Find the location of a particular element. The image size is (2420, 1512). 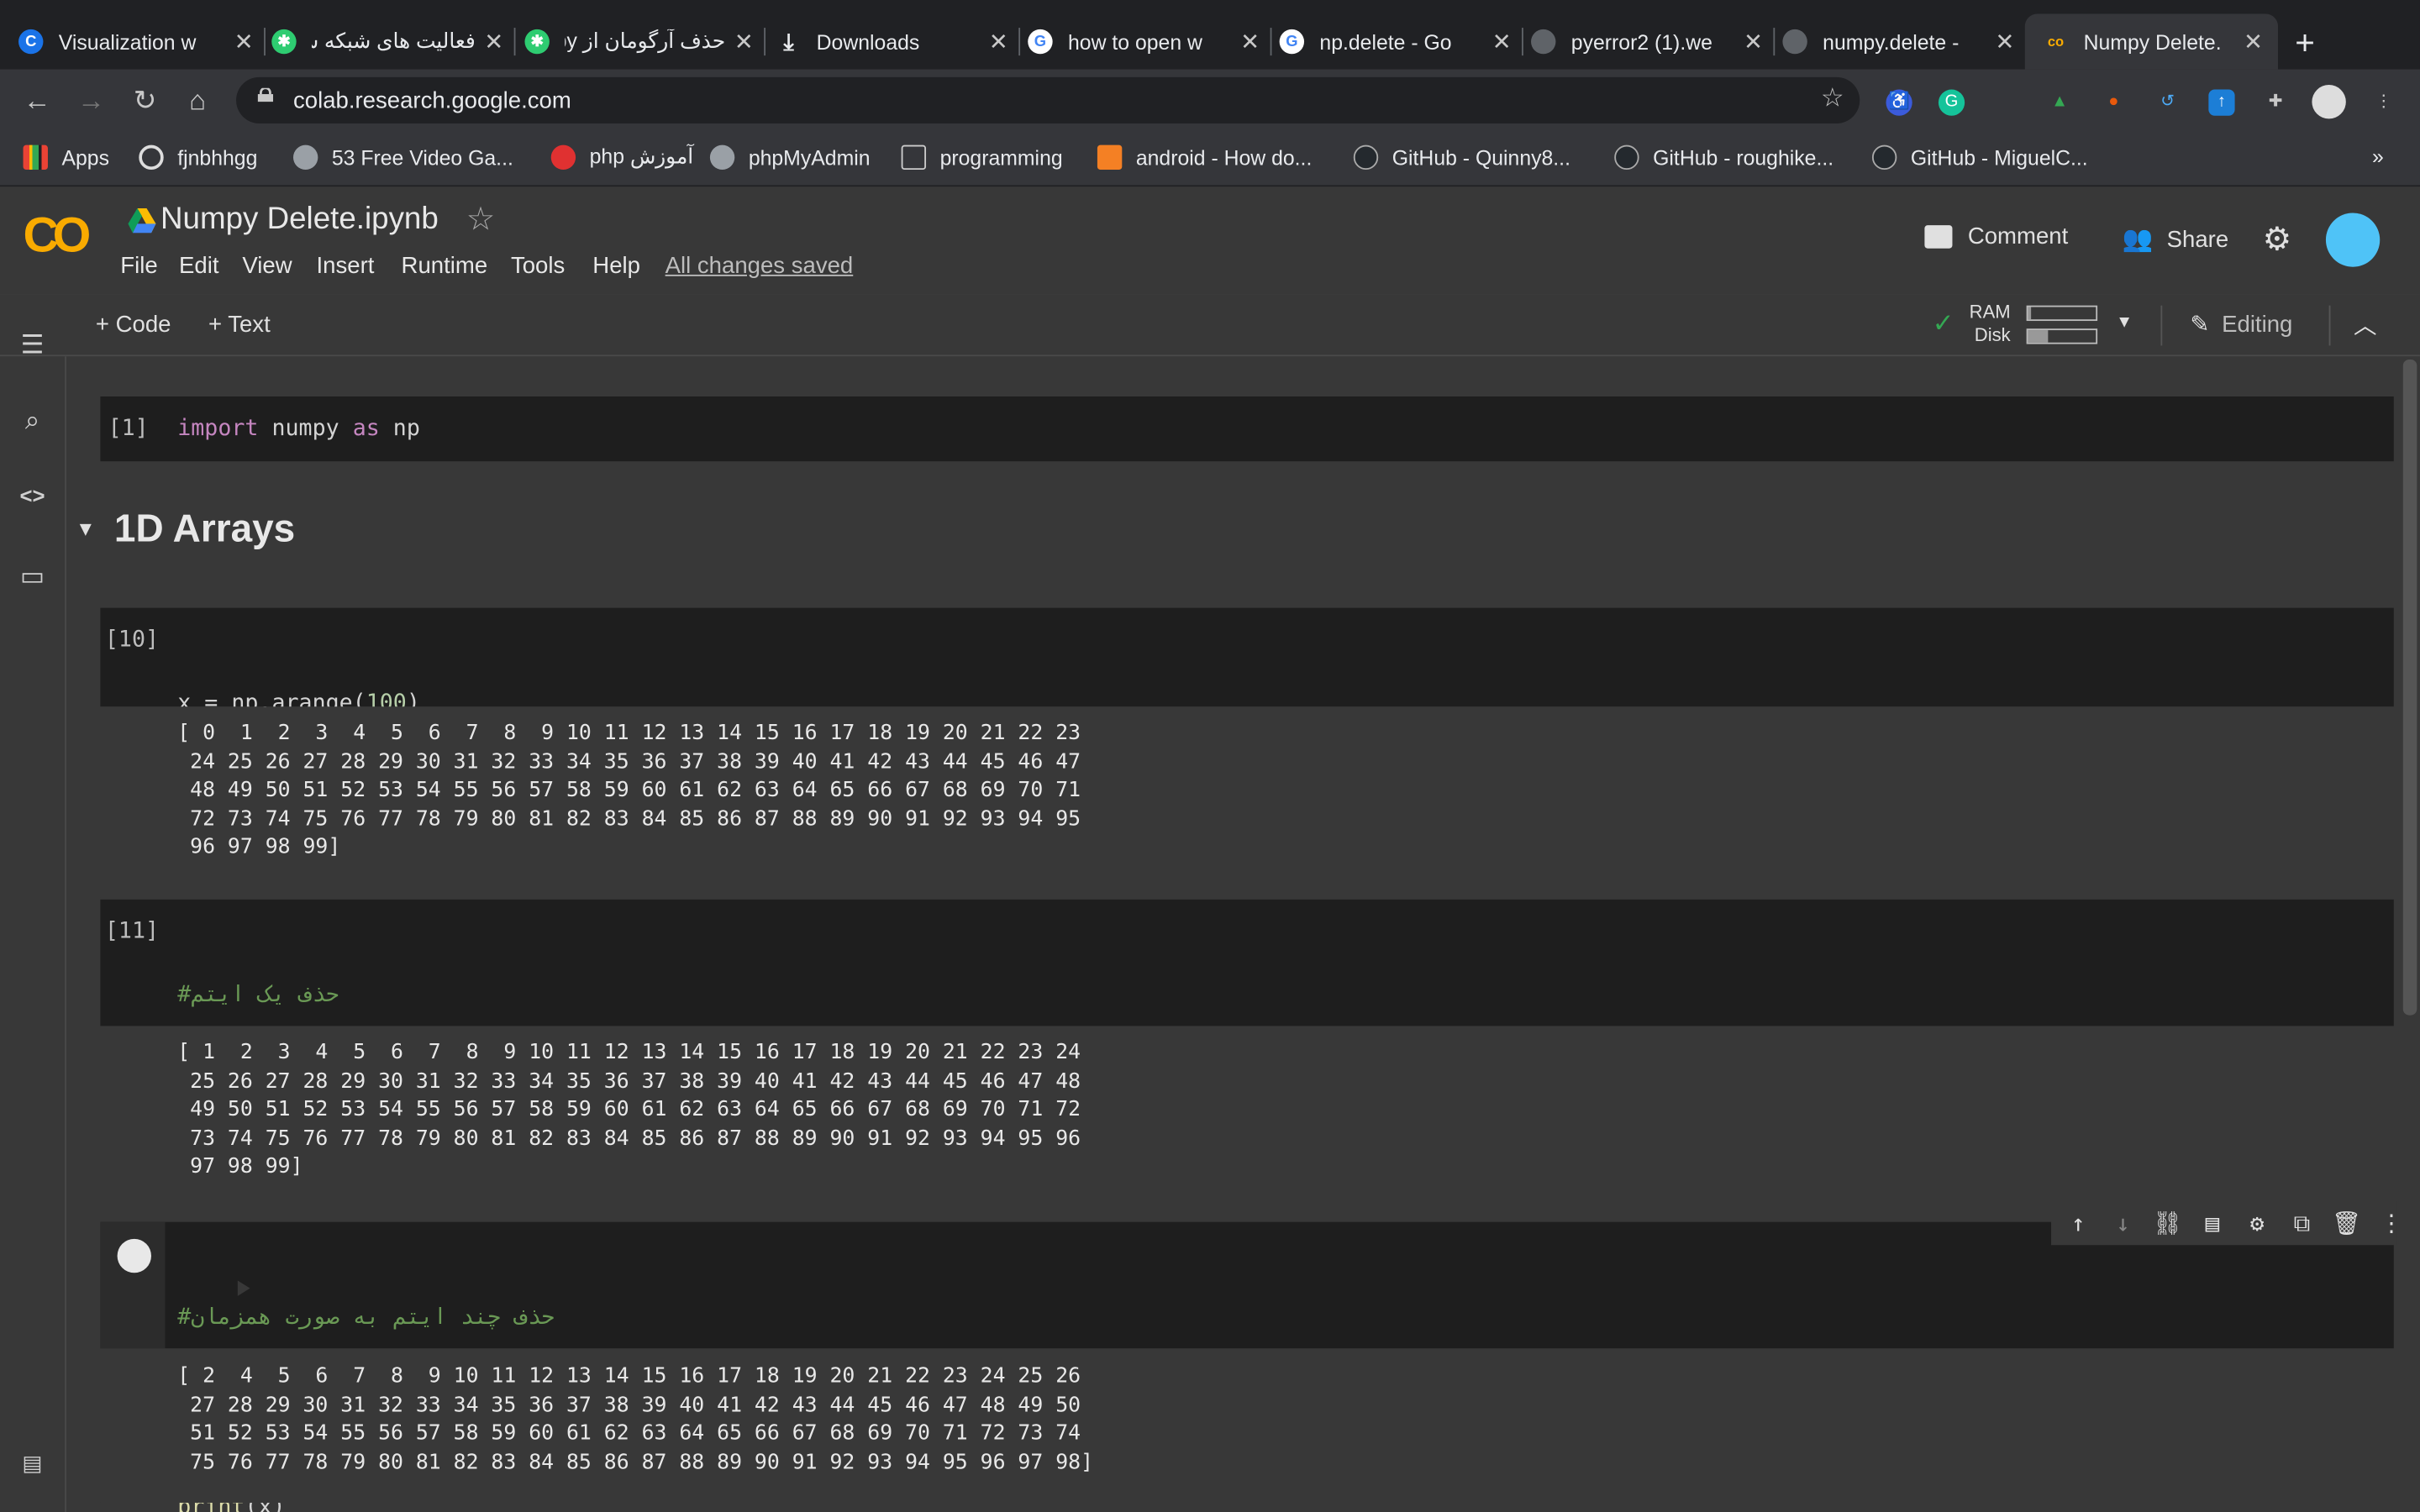

mirror-cell-icon: ⧉ is located at coordinates (2302, 1224).